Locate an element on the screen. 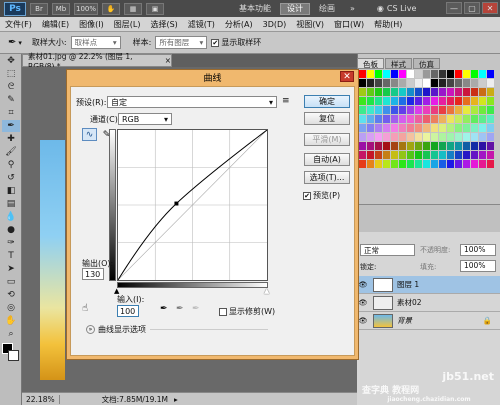  opacity-input: 100% is located at coordinates (478, 250).